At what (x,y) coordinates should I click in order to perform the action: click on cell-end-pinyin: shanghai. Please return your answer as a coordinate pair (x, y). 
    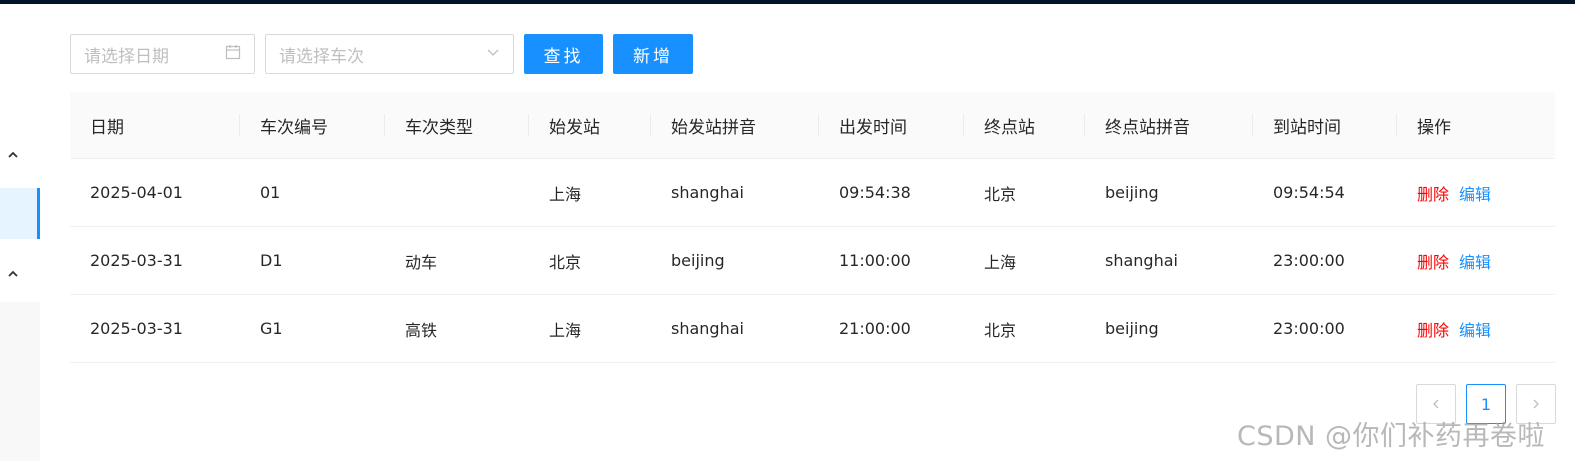
    Looking at the image, I should click on (1141, 260).